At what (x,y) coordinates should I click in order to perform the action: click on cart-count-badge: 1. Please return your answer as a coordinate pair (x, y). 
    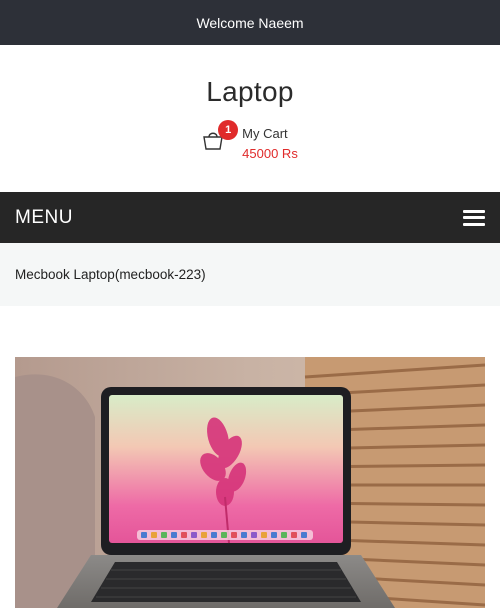
    Looking at the image, I should click on (228, 130).